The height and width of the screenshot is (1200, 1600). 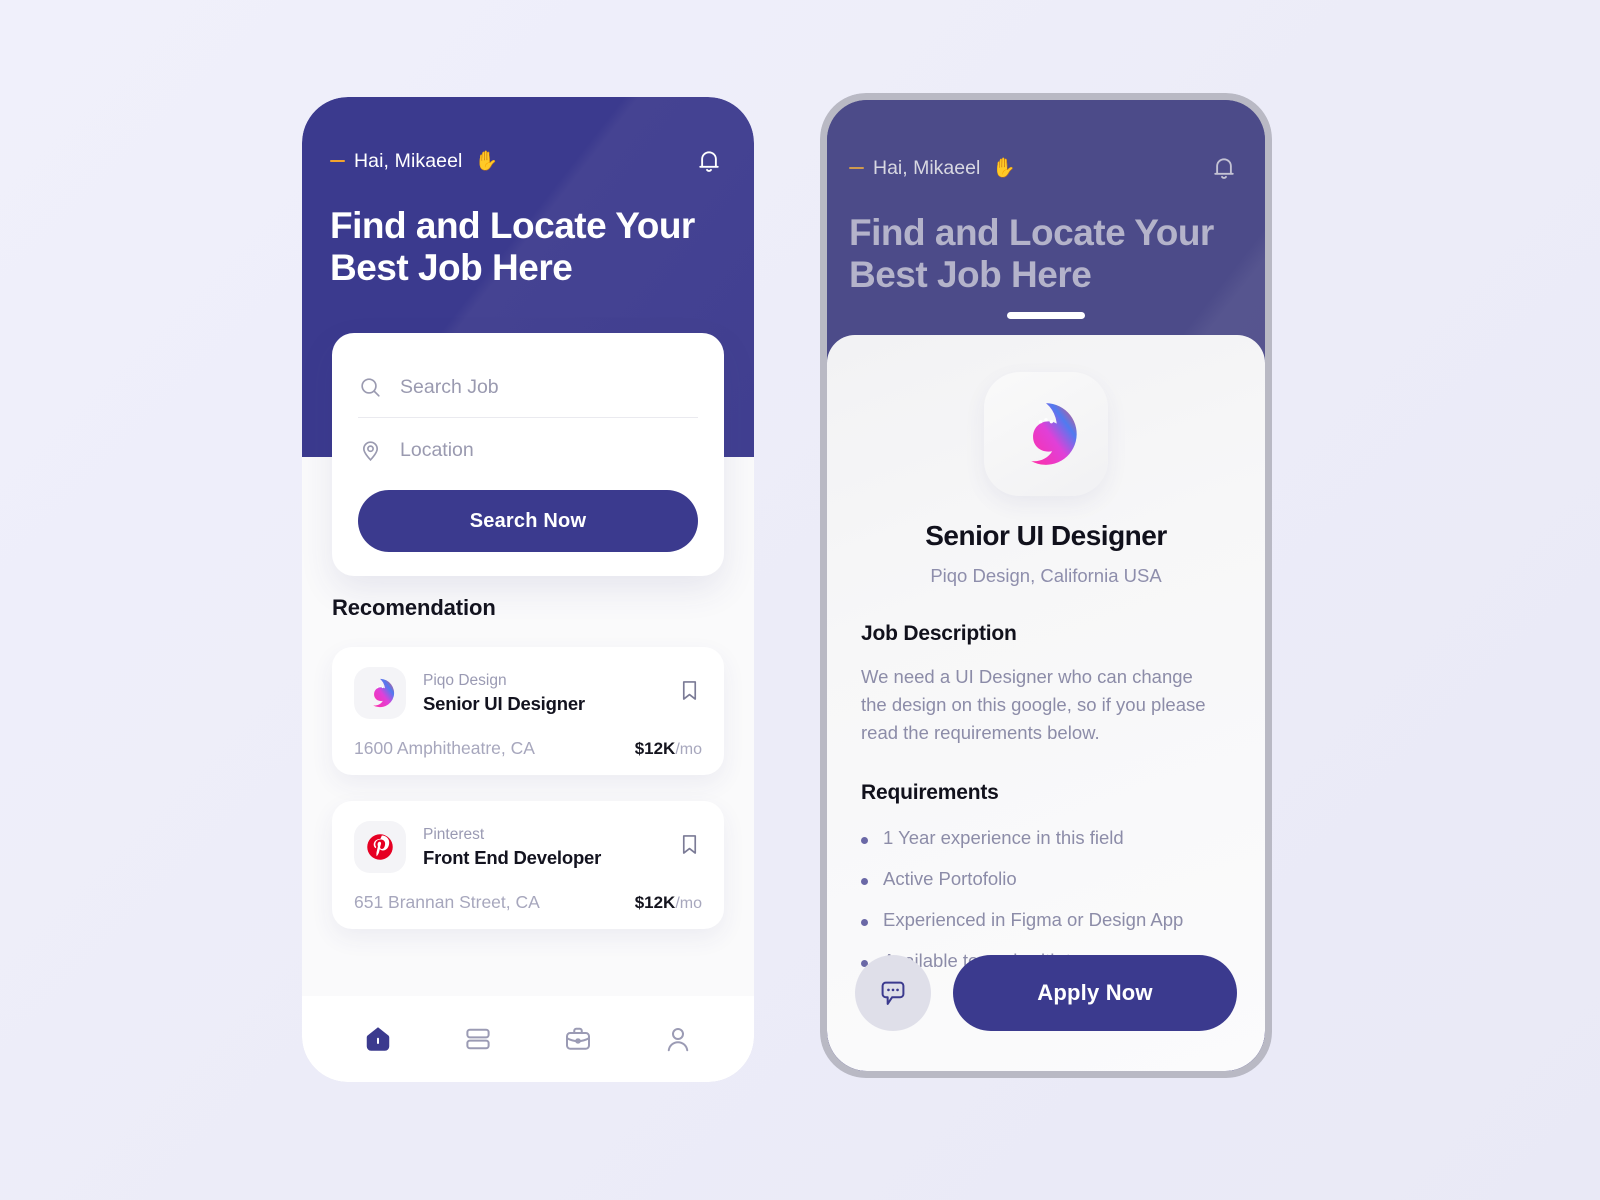 What do you see at coordinates (527, 161) in the screenshot?
I see `home-topbar: Hai, Mikaeel ✋` at bounding box center [527, 161].